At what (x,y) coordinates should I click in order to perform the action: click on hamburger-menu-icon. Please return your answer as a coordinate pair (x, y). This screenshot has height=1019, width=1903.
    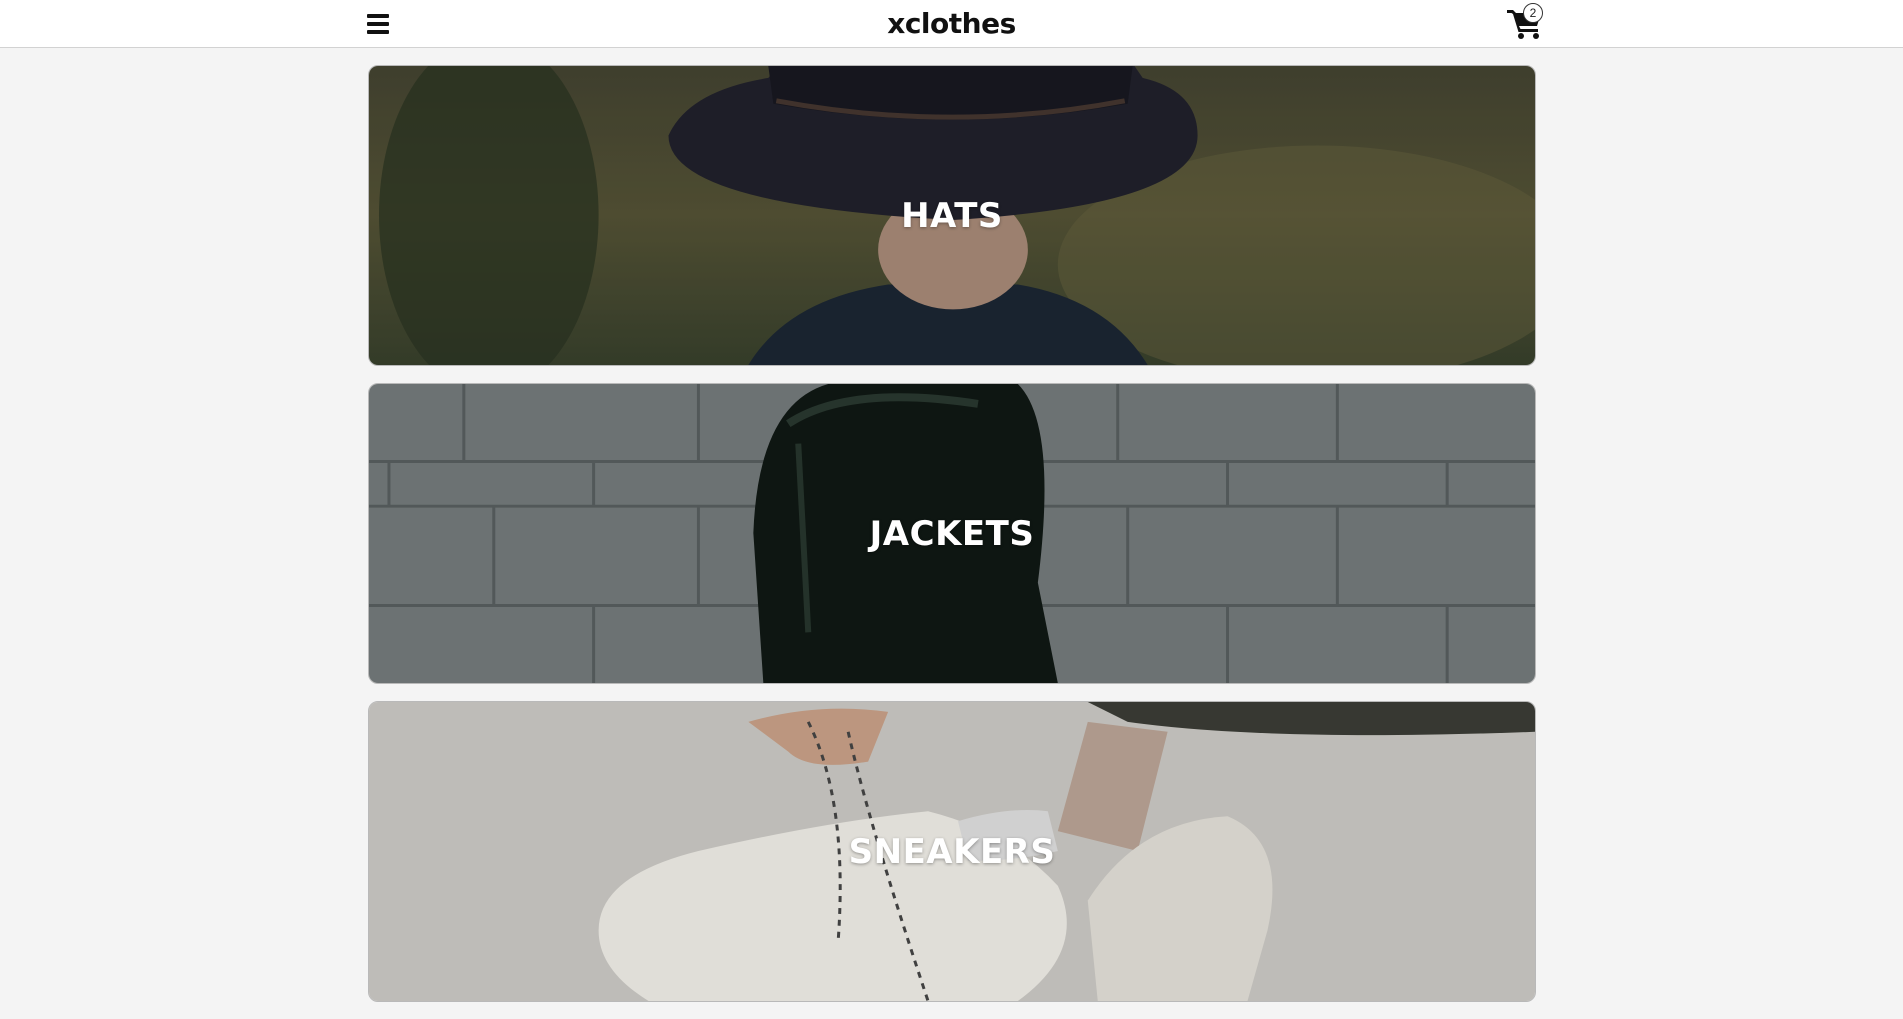
    Looking at the image, I should click on (378, 24).